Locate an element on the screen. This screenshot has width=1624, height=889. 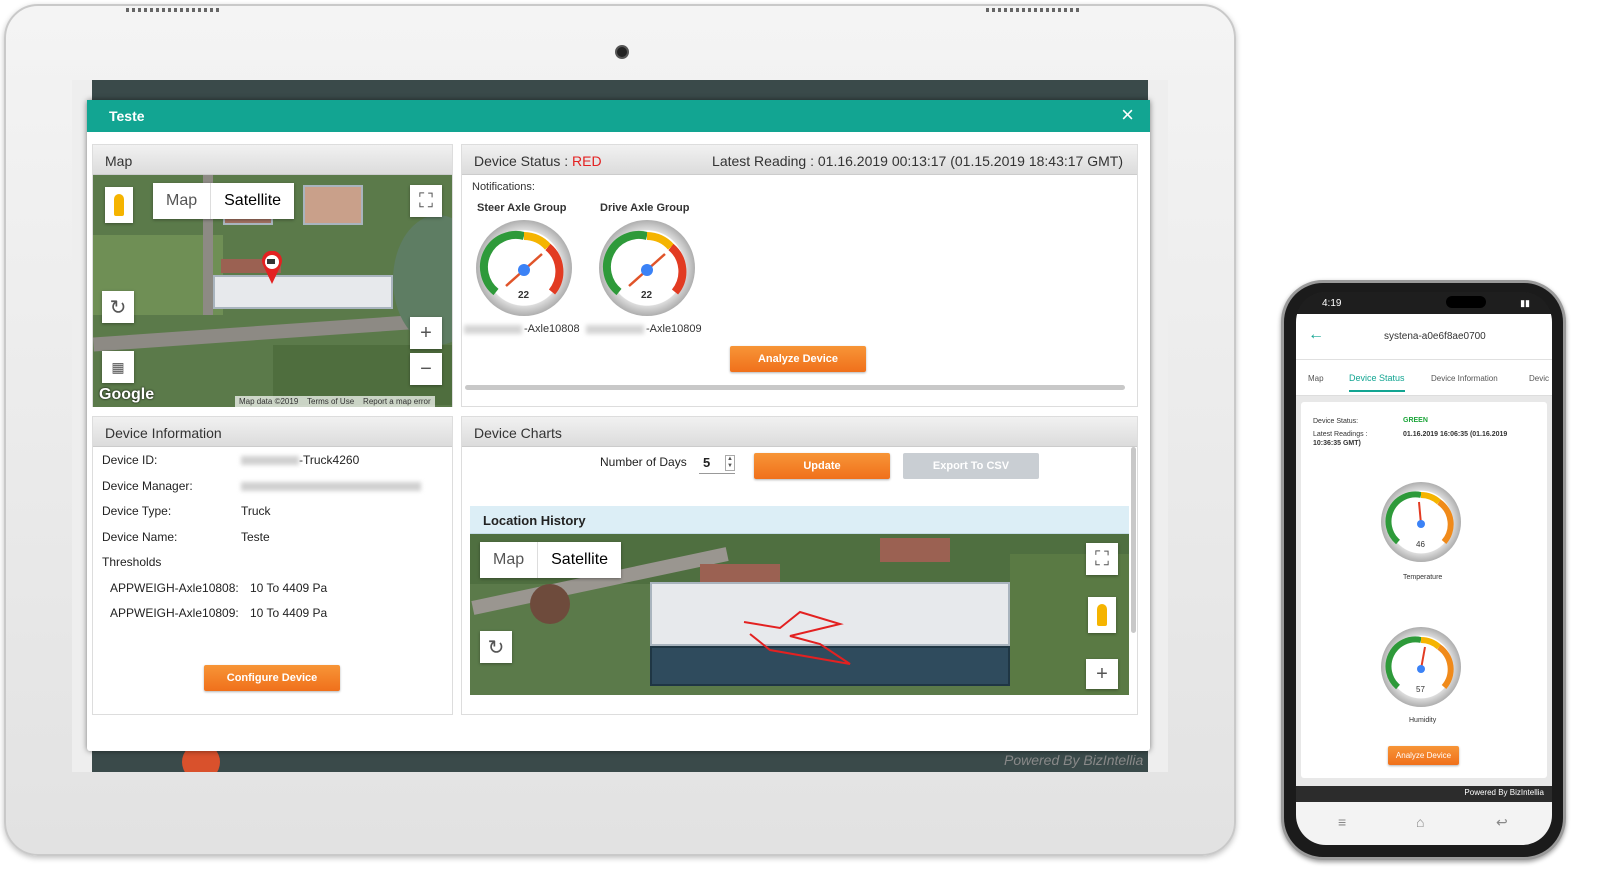
back-icon: ↩ is located at coordinates (1502, 822).